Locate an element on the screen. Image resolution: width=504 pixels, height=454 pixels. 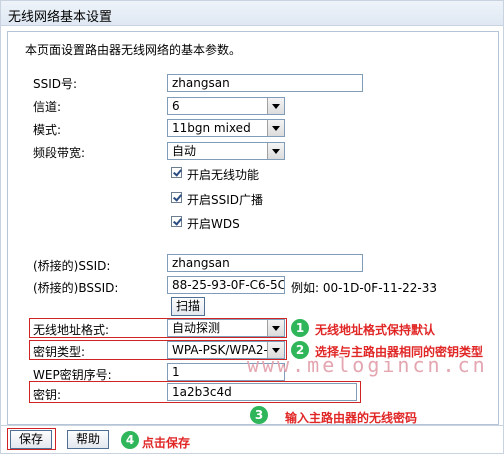
wds-checkbox-label: 开启WDS is located at coordinates (213, 224).